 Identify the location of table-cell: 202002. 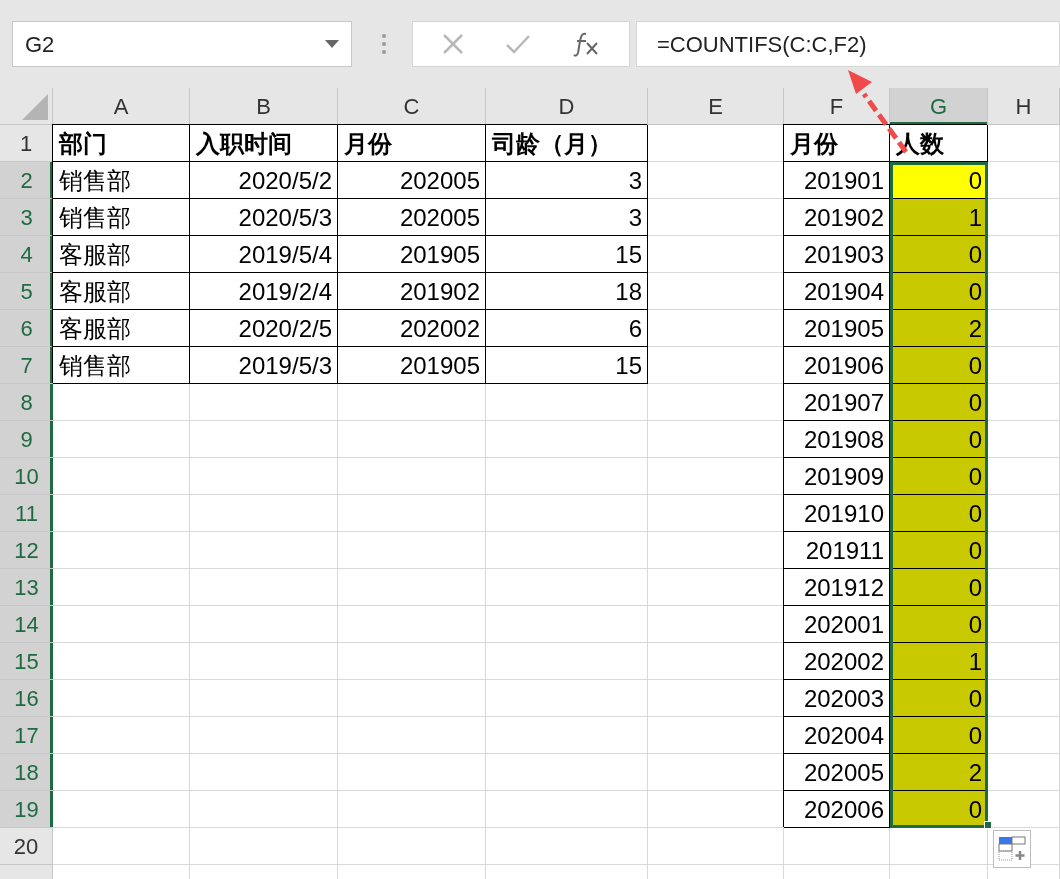
(412, 328).